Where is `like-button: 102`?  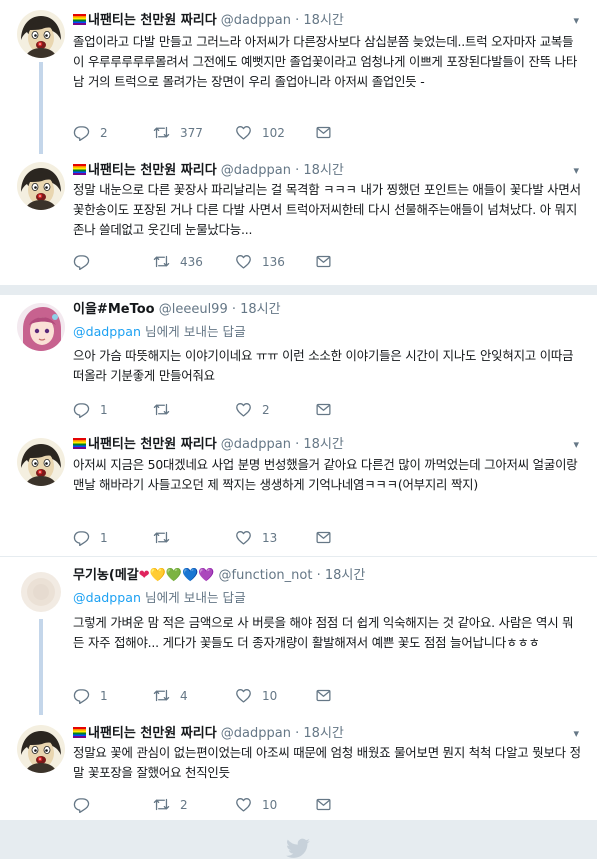
like-button: 102 is located at coordinates (260, 132).